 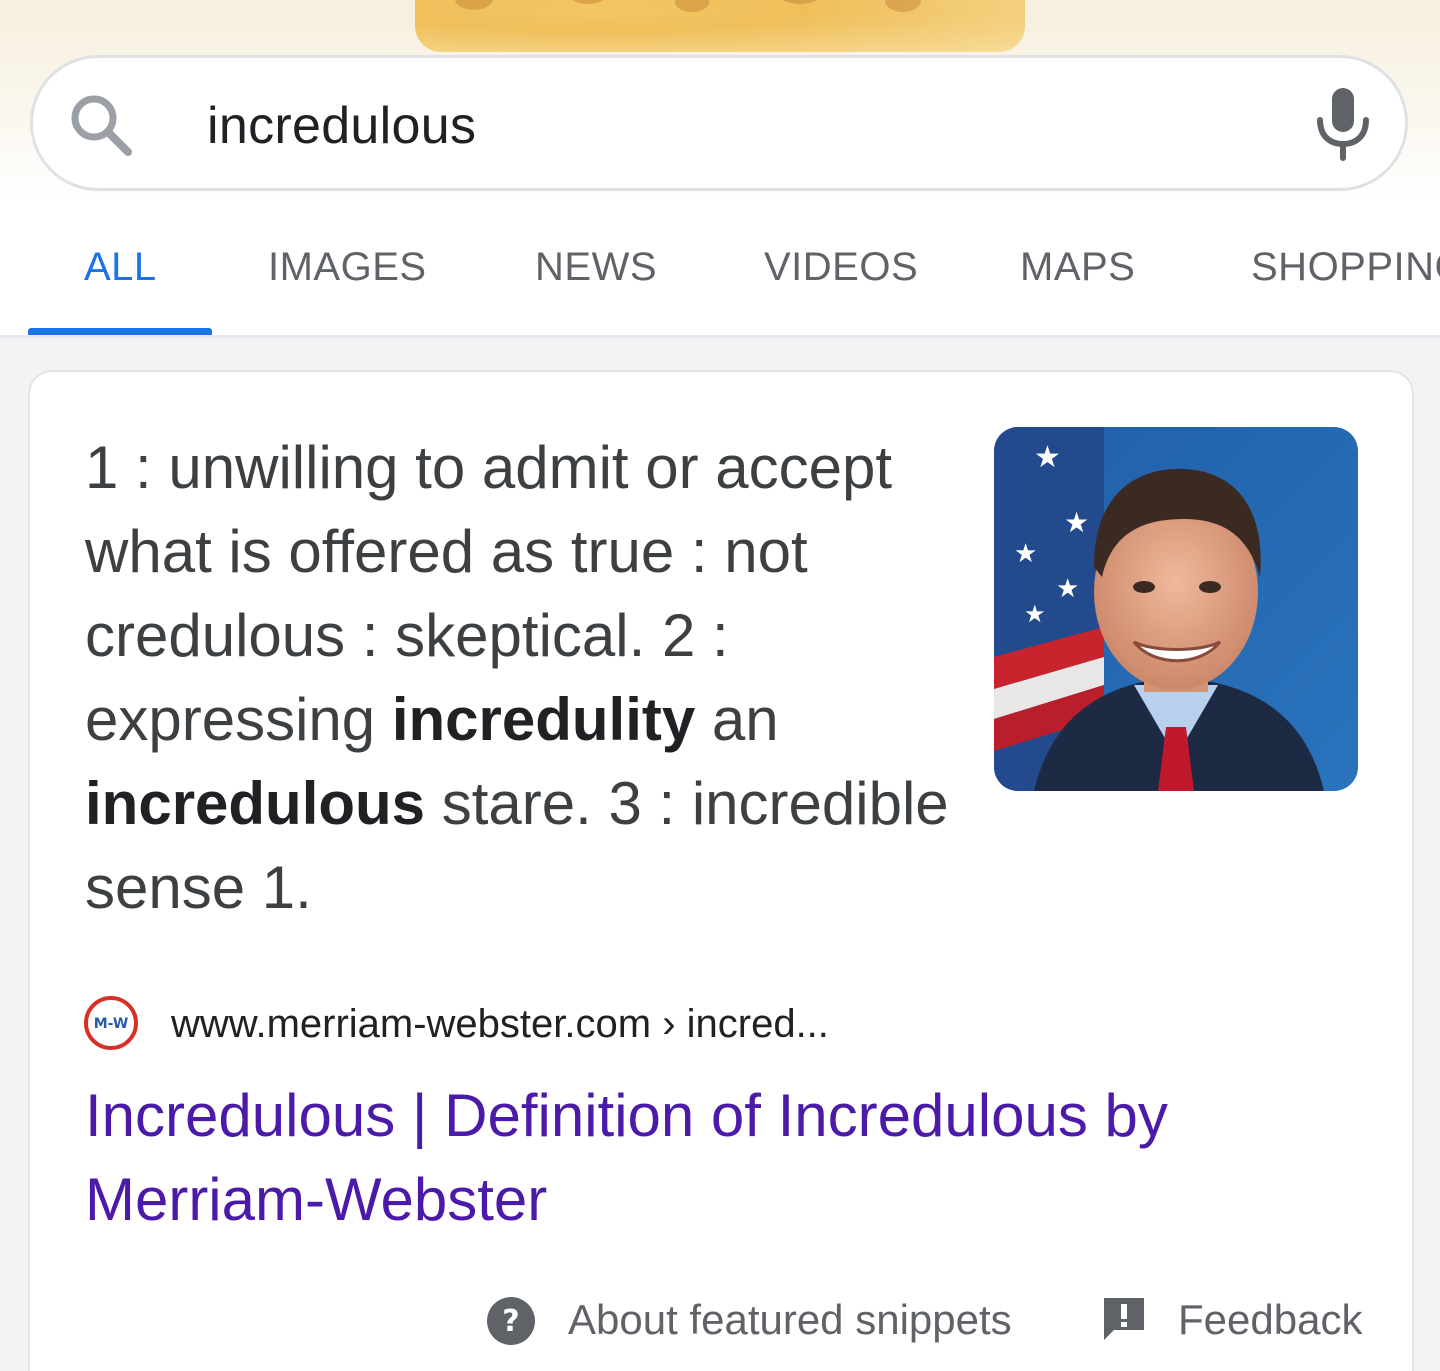 I want to click on snippet-thumbnail-image: ★ ★ ★ ★ ★, so click(x=1176, y=609).